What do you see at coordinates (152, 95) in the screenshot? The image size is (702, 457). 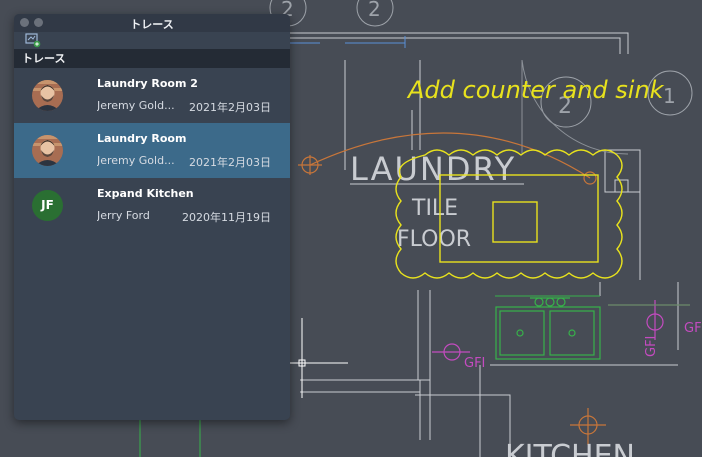 I see `trace-item: Laundry Room 2 Jeremy Gold... 2021年2月03日` at bounding box center [152, 95].